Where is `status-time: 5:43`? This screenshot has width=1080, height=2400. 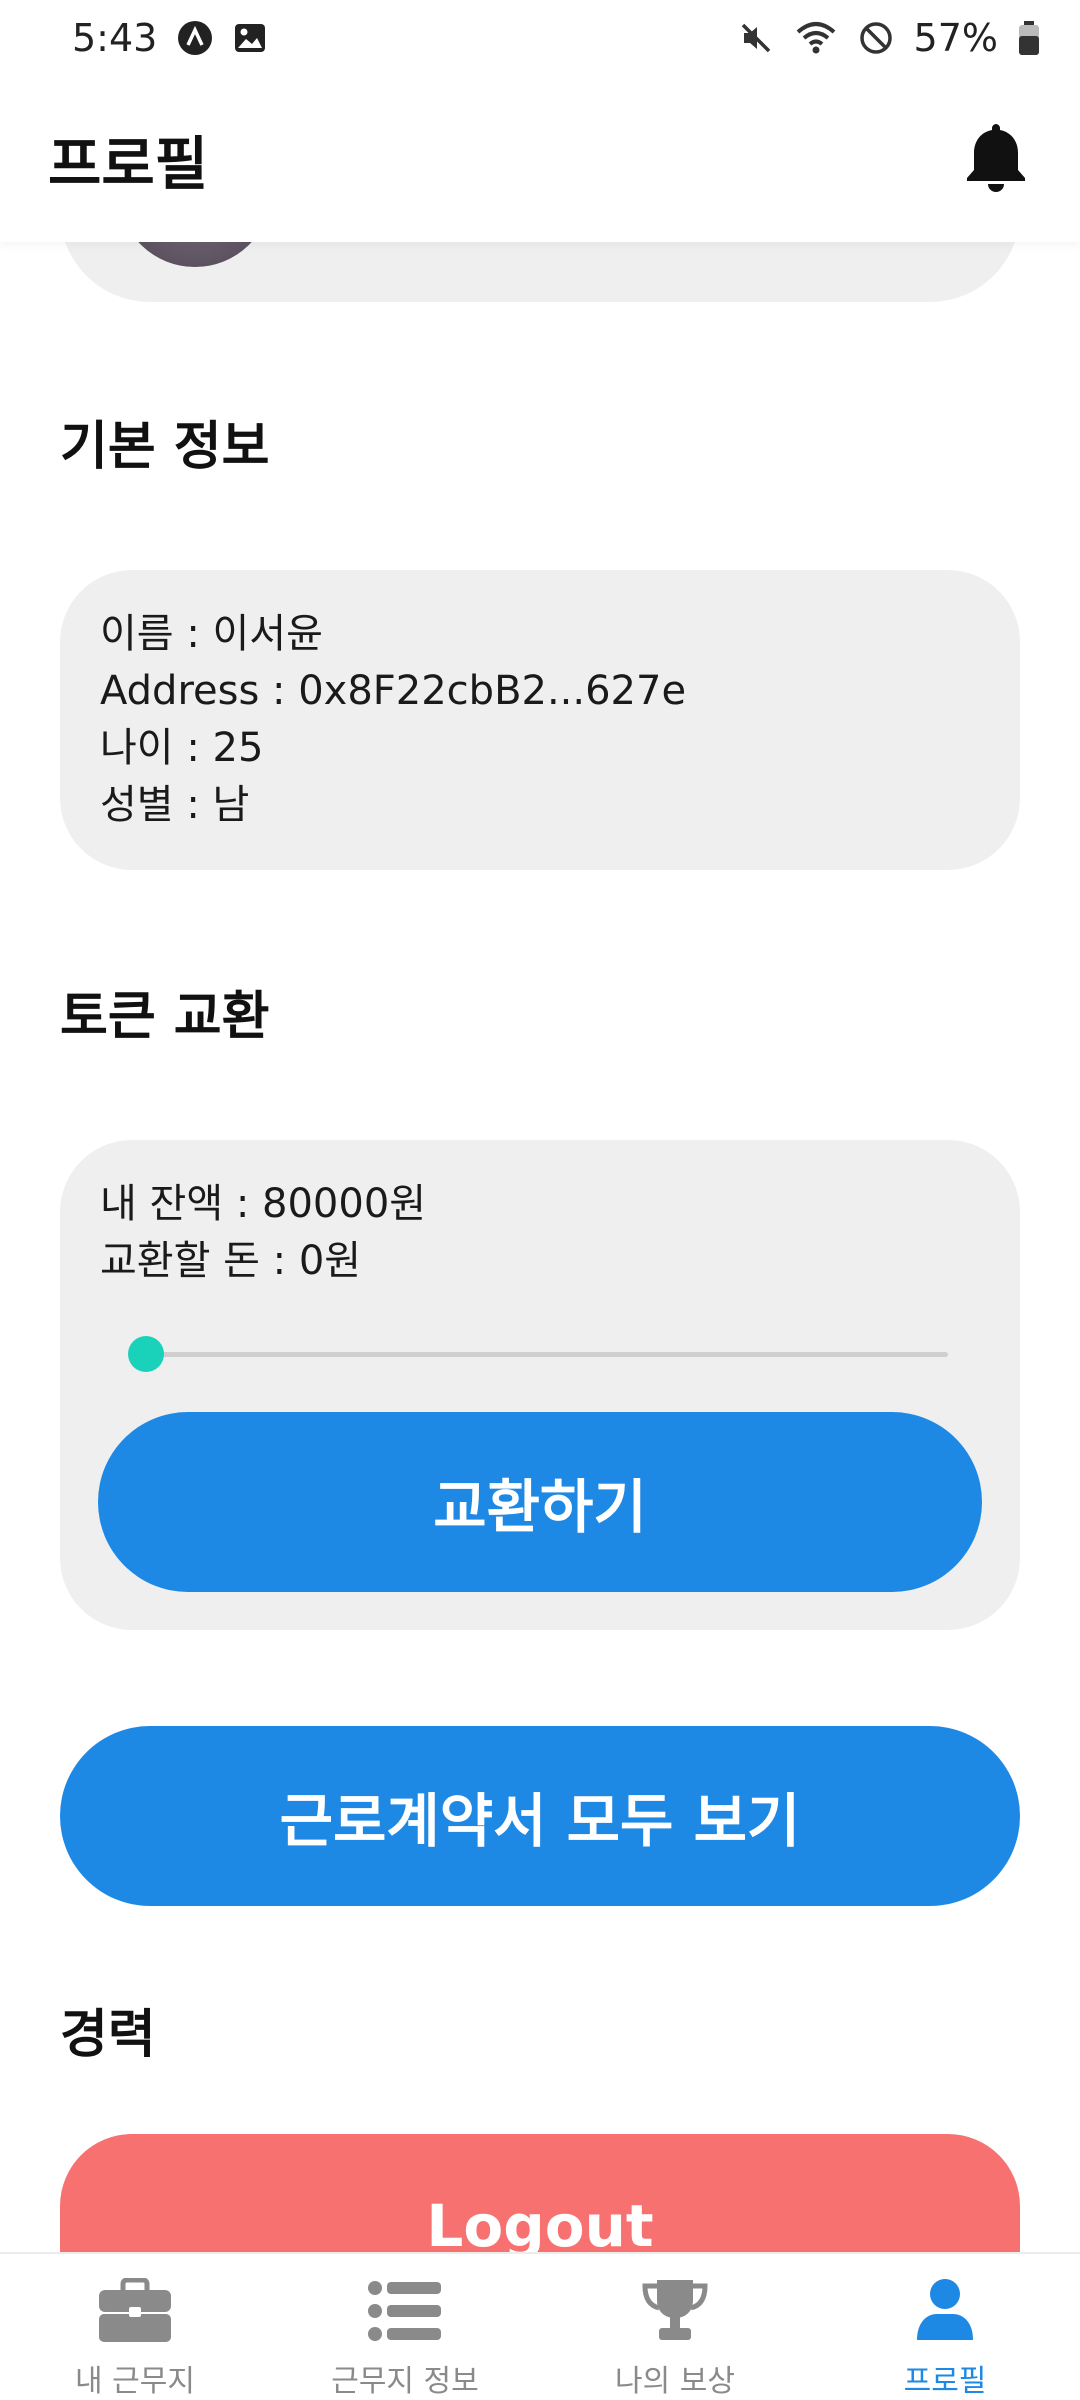 status-time: 5:43 is located at coordinates (115, 38).